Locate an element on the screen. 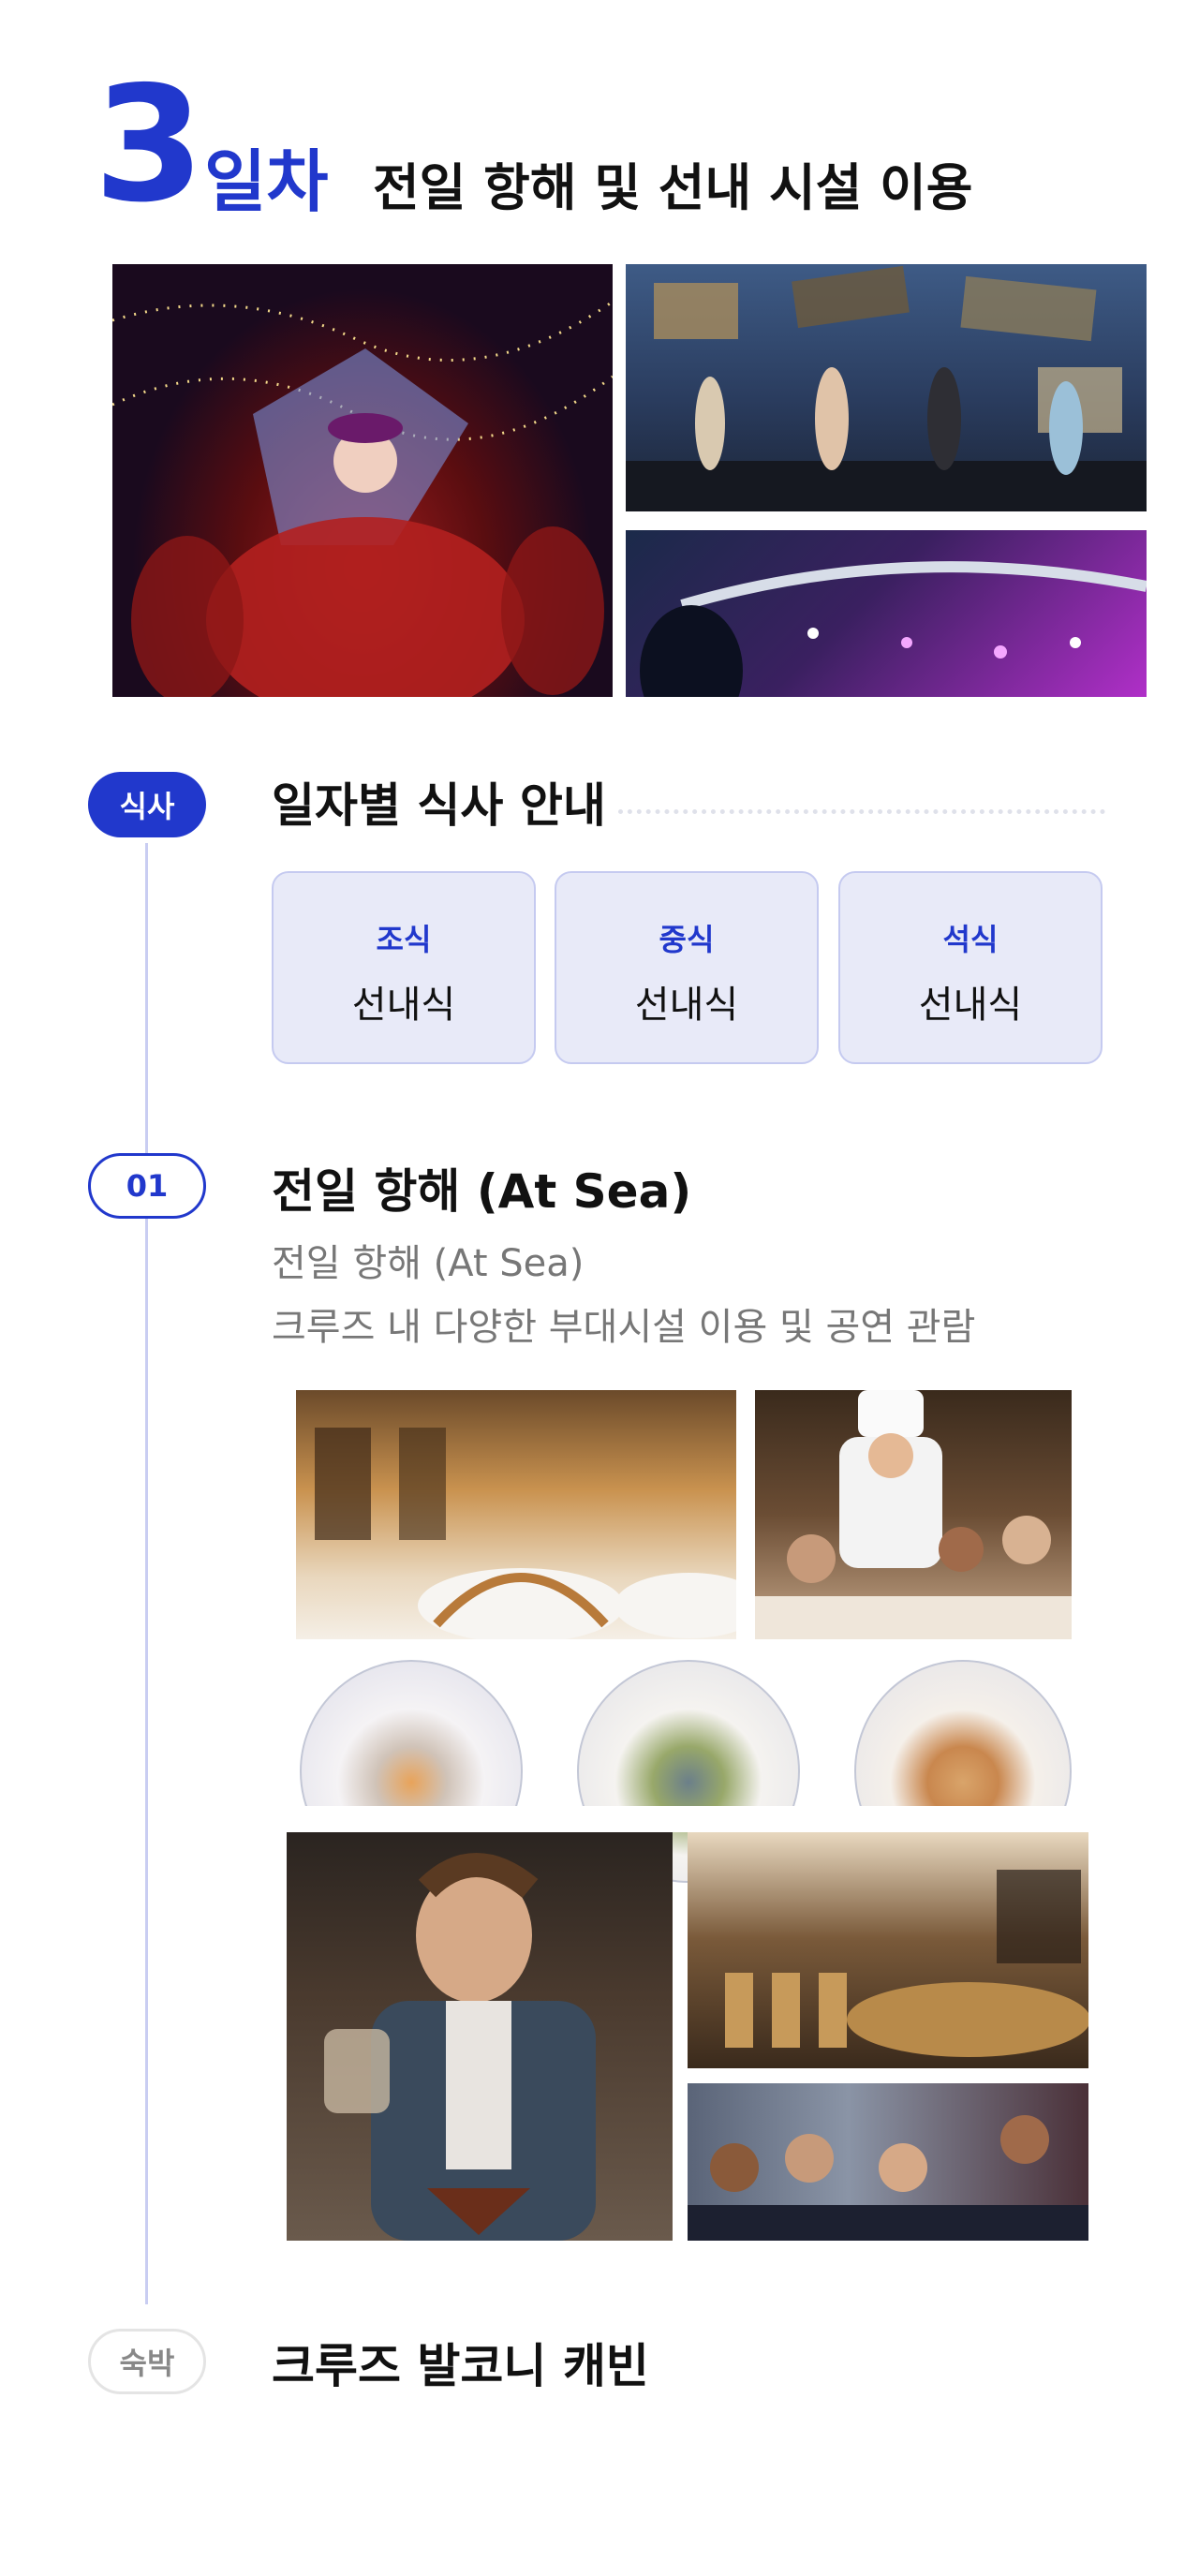 The image size is (1199, 2576). concert-lights-art is located at coordinates (893, 629).